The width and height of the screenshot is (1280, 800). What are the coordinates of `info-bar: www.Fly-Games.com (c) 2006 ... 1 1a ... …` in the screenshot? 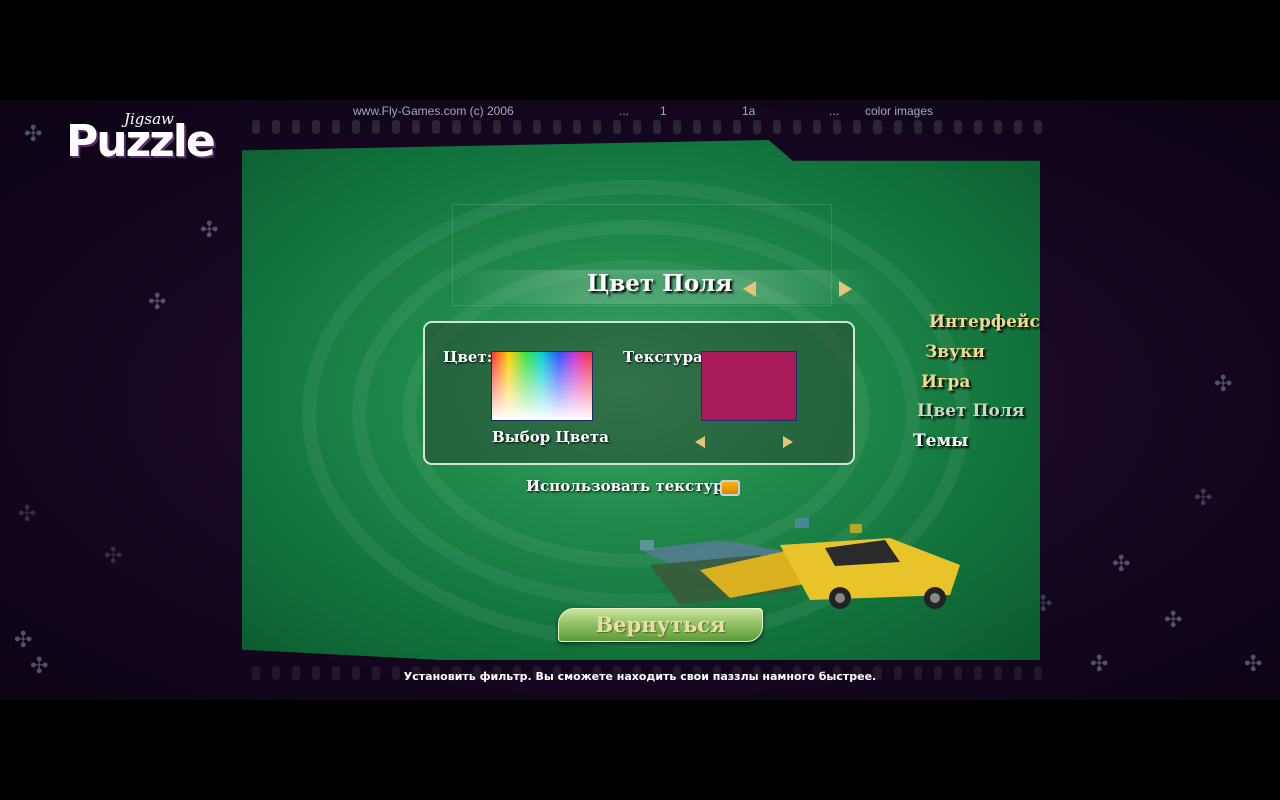 It's located at (640, 110).